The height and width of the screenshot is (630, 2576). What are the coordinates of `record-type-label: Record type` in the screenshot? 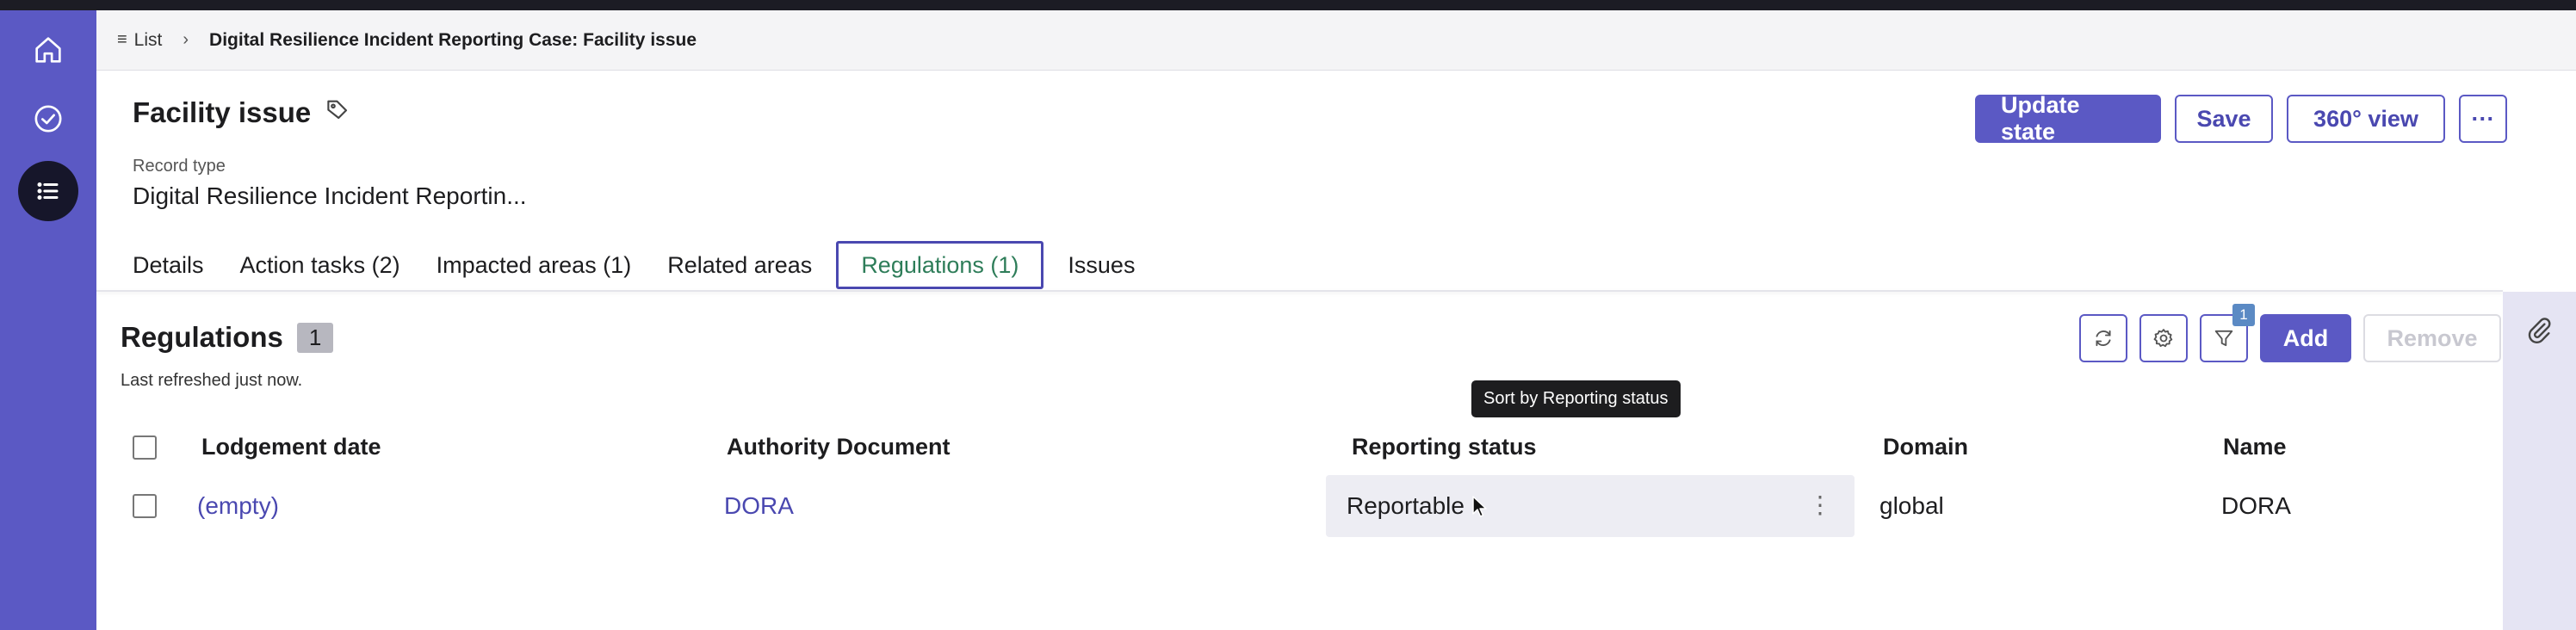 It's located at (180, 167).